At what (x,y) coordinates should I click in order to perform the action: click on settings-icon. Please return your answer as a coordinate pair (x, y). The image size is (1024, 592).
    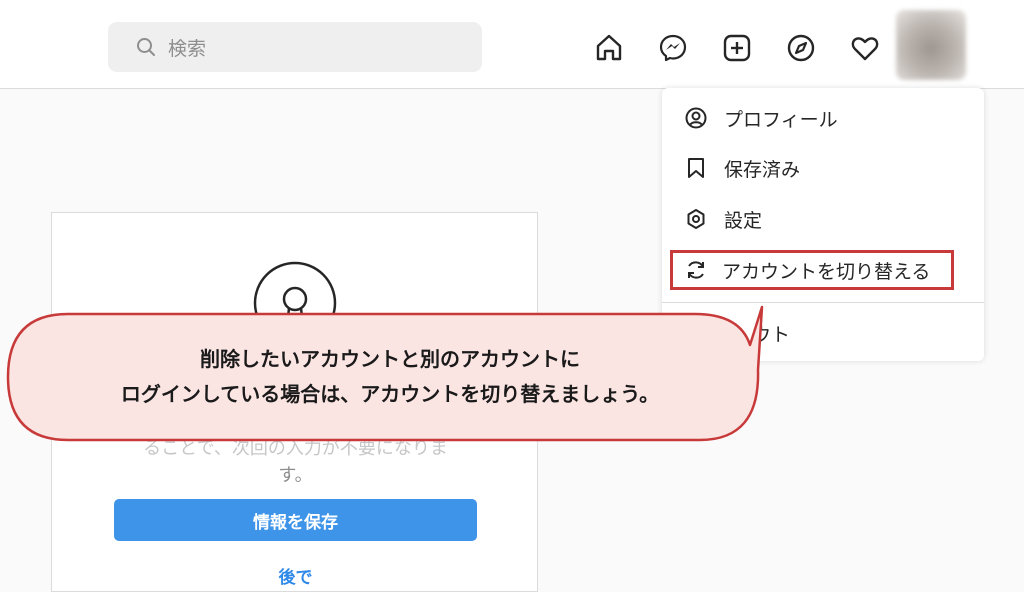
    Looking at the image, I should click on (696, 219).